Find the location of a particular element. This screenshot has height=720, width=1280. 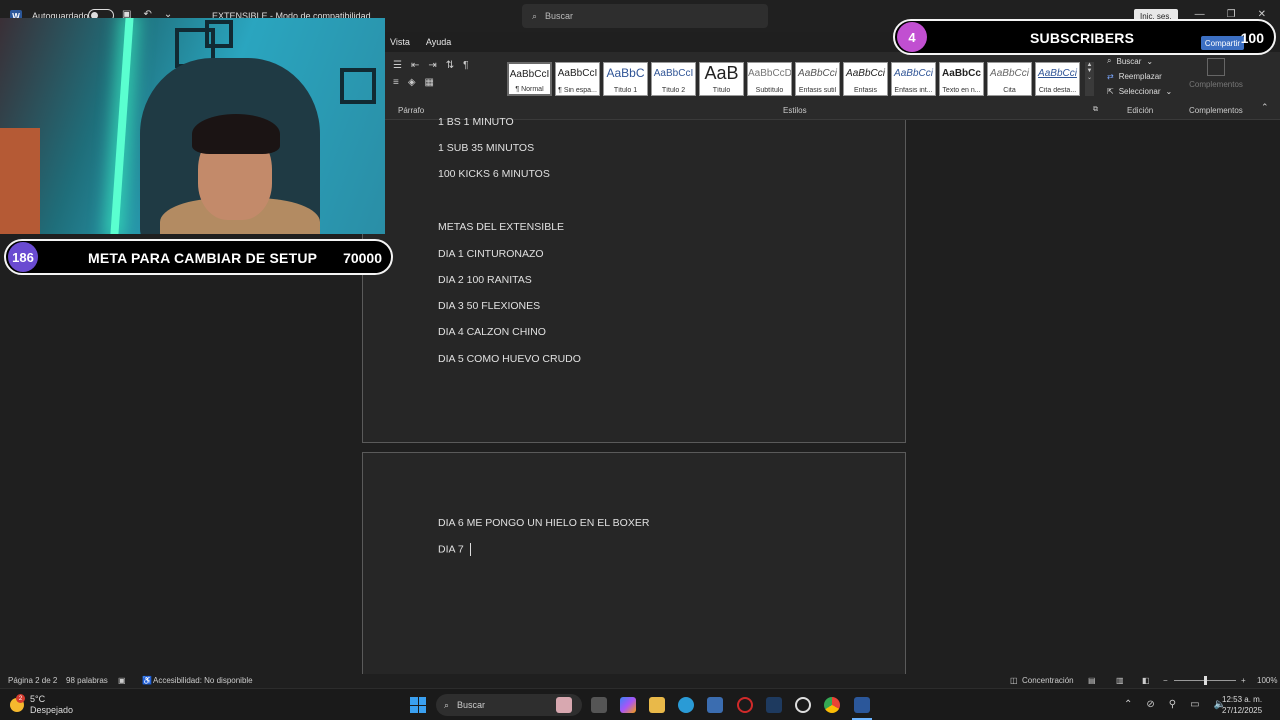

chrome-icon is located at coordinates (832, 705).